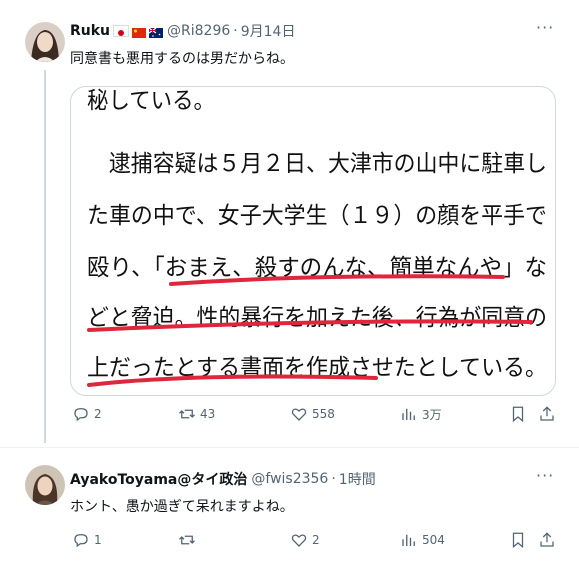 This screenshot has width=579, height=579. I want to click on retweet-button, so click(189, 540).